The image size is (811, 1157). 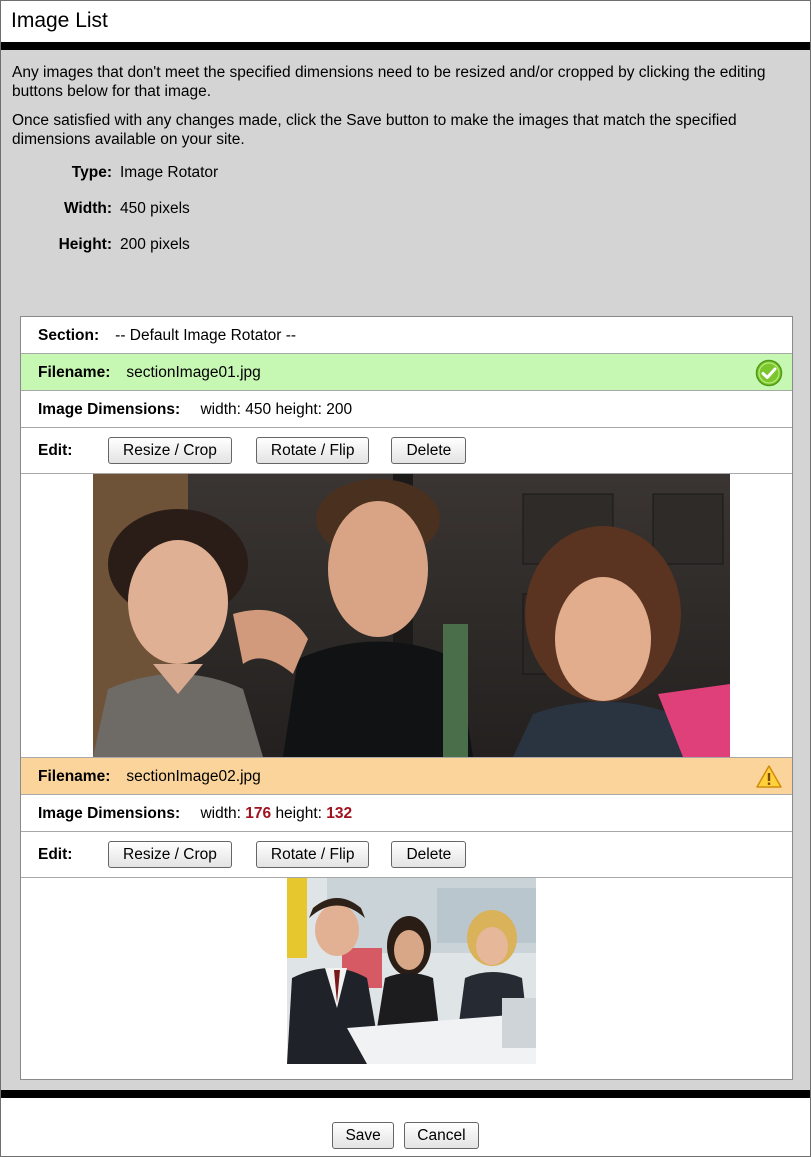 I want to click on dimensions-value: width: 450 height: 200, so click(x=276, y=409).